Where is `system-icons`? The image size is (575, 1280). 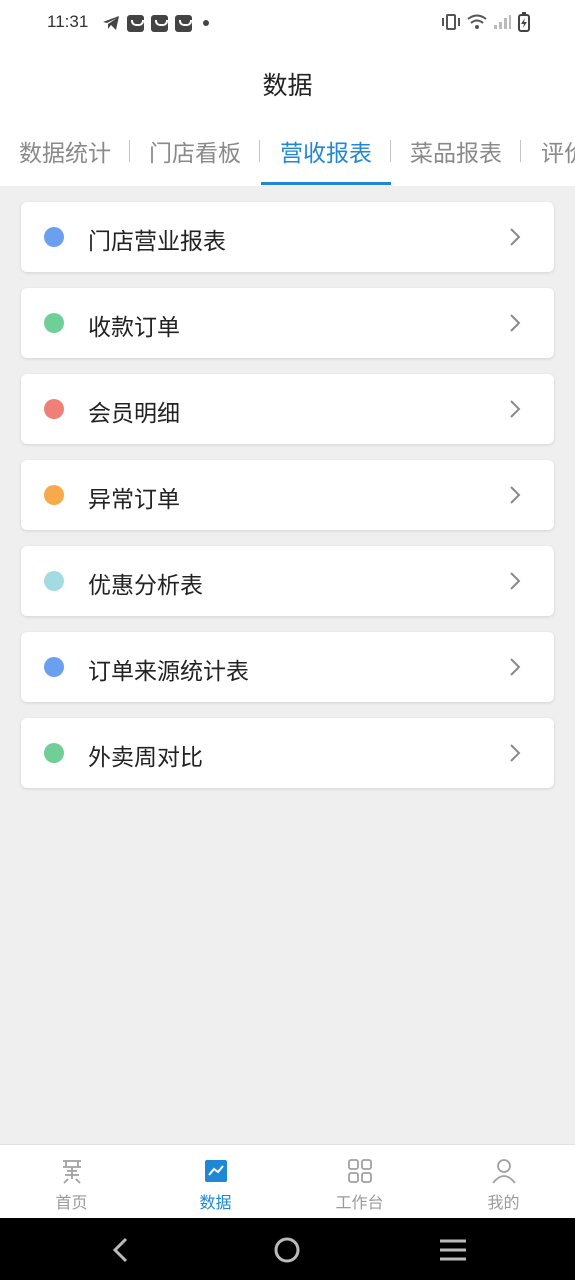
system-icons is located at coordinates (486, 22).